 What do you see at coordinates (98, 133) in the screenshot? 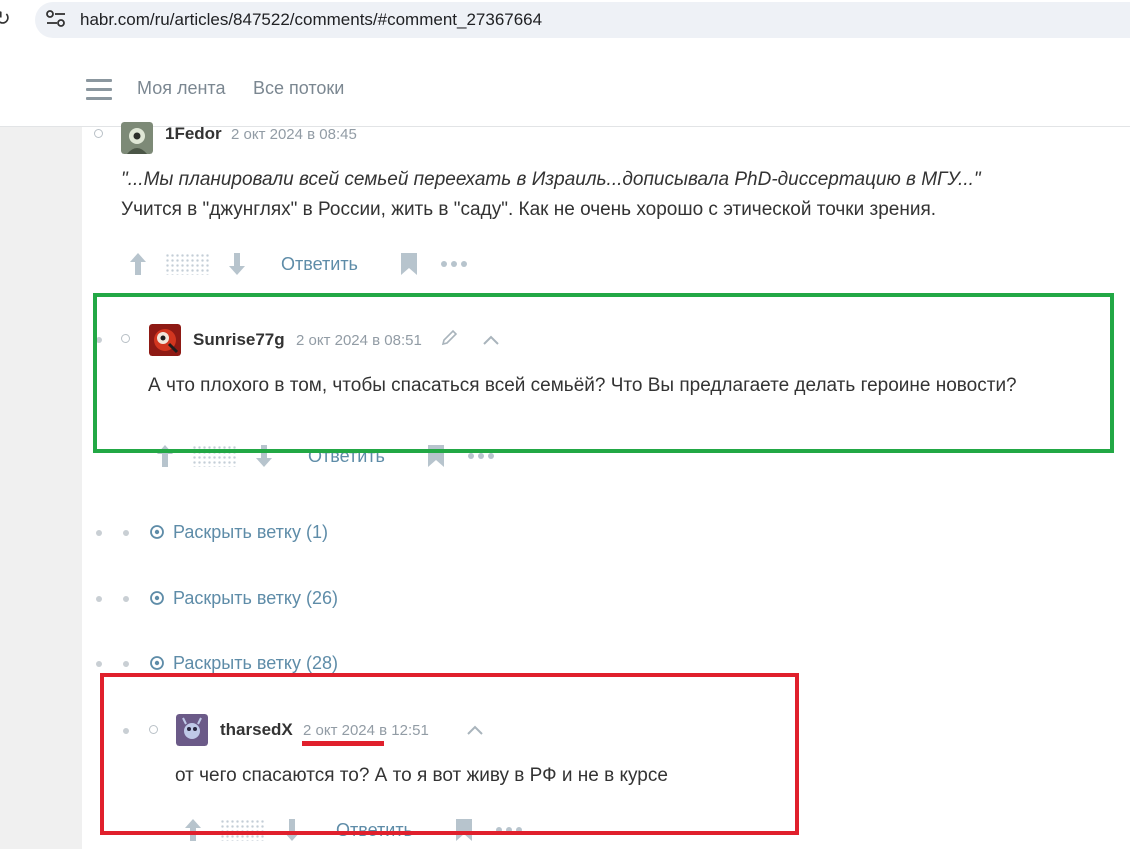
I see `thread-ring` at bounding box center [98, 133].